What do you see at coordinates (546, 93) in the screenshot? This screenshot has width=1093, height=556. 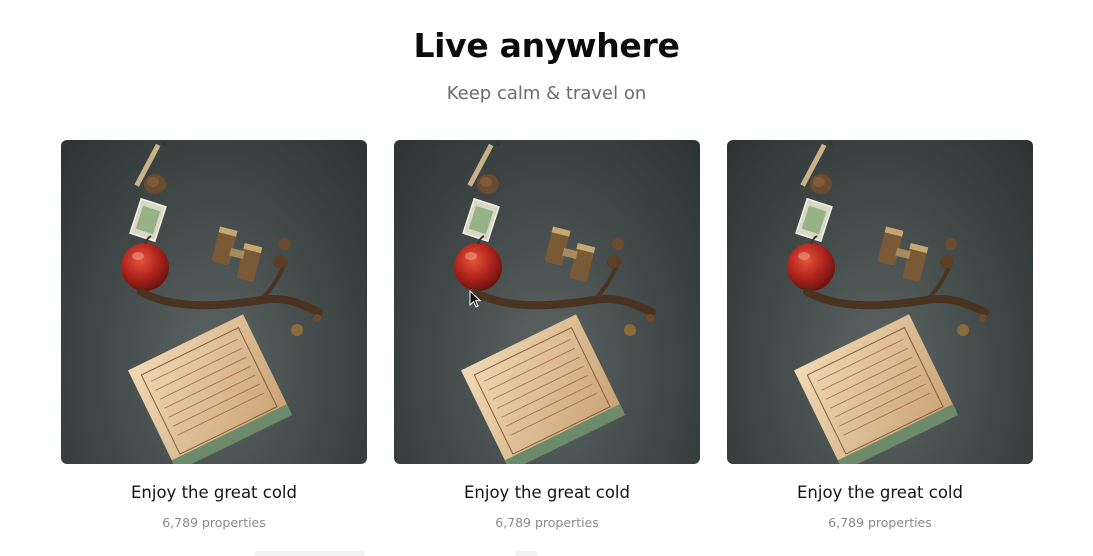 I see `section-subtitle: Keep calm & travel on` at bounding box center [546, 93].